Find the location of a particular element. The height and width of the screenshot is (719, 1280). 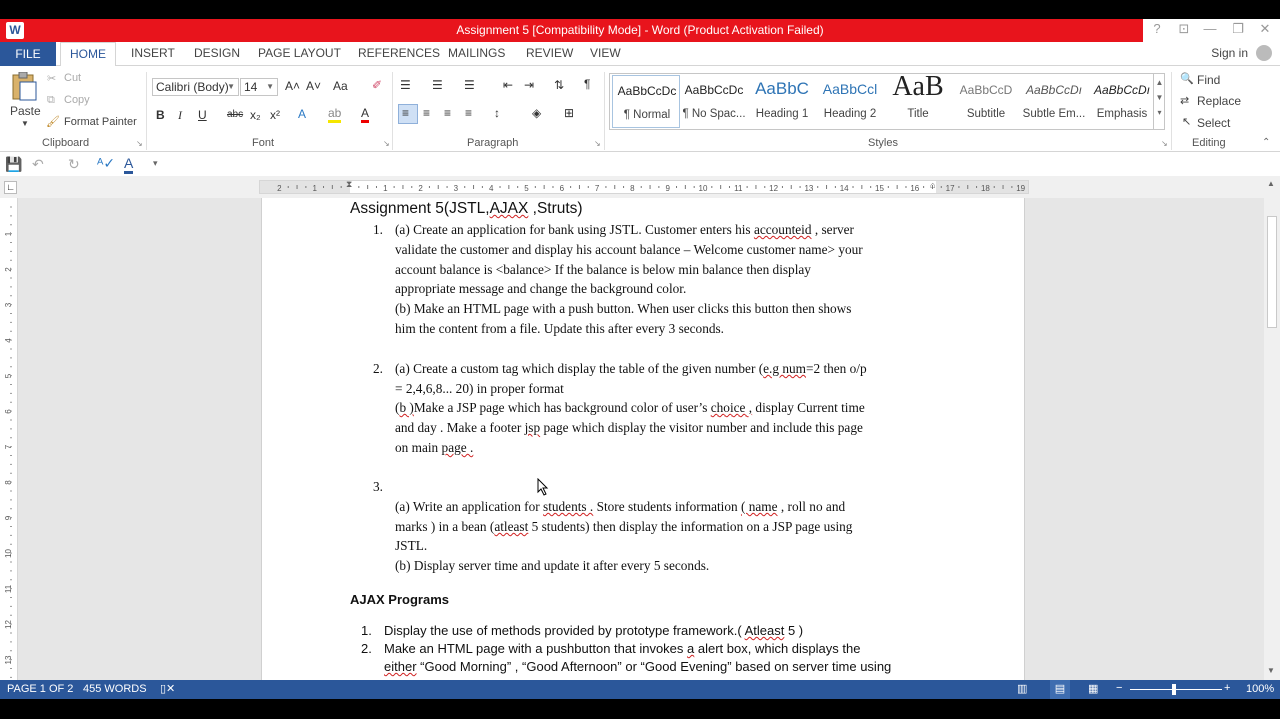

paragraph-launcher-icon: ↘ is located at coordinates (597, 143).